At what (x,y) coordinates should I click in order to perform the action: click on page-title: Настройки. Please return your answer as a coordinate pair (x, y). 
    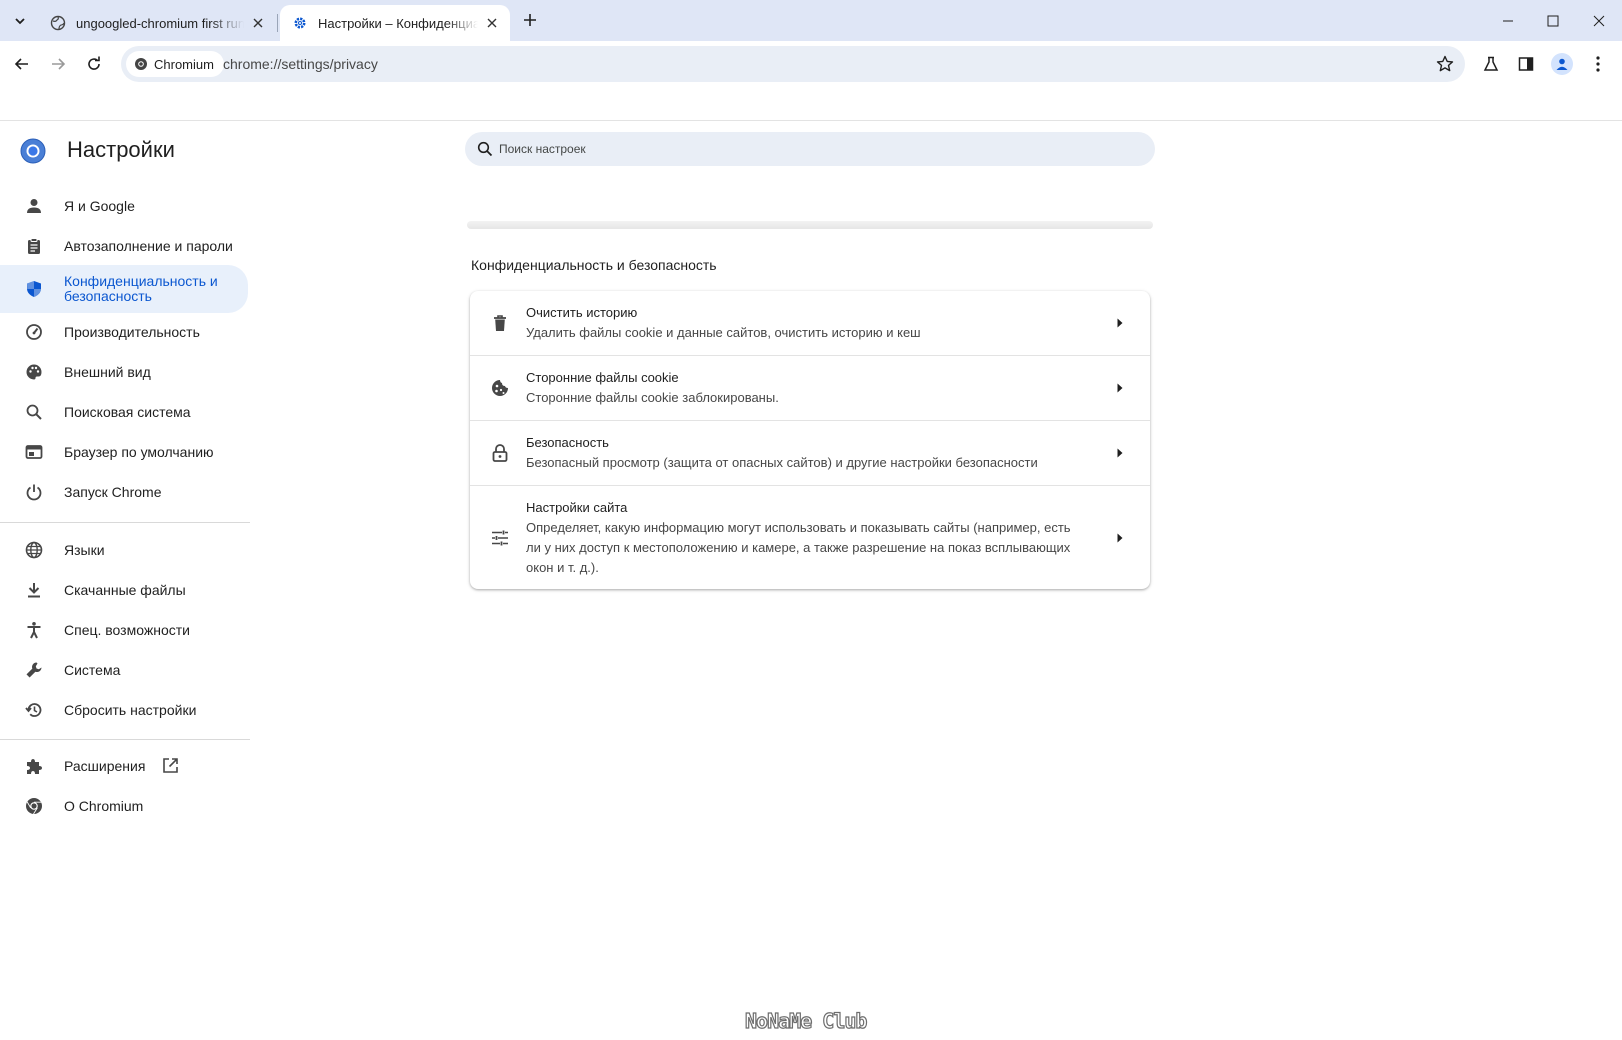
    Looking at the image, I should click on (121, 149).